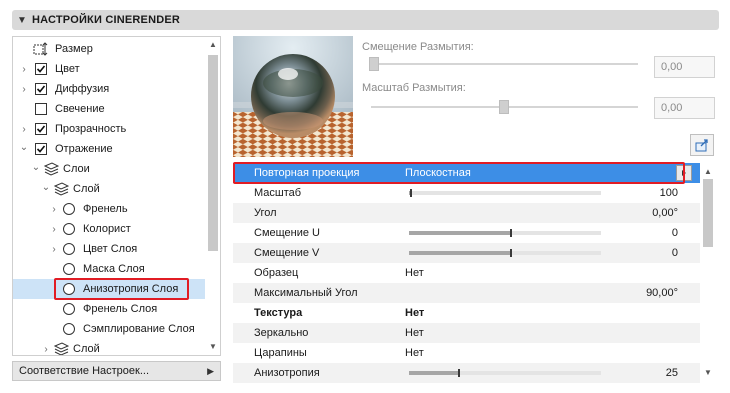 Image resolution: width=730 pixels, height=393 pixels. Describe the element at coordinates (669, 193) in the screenshot. I see `property-number: 100` at that location.